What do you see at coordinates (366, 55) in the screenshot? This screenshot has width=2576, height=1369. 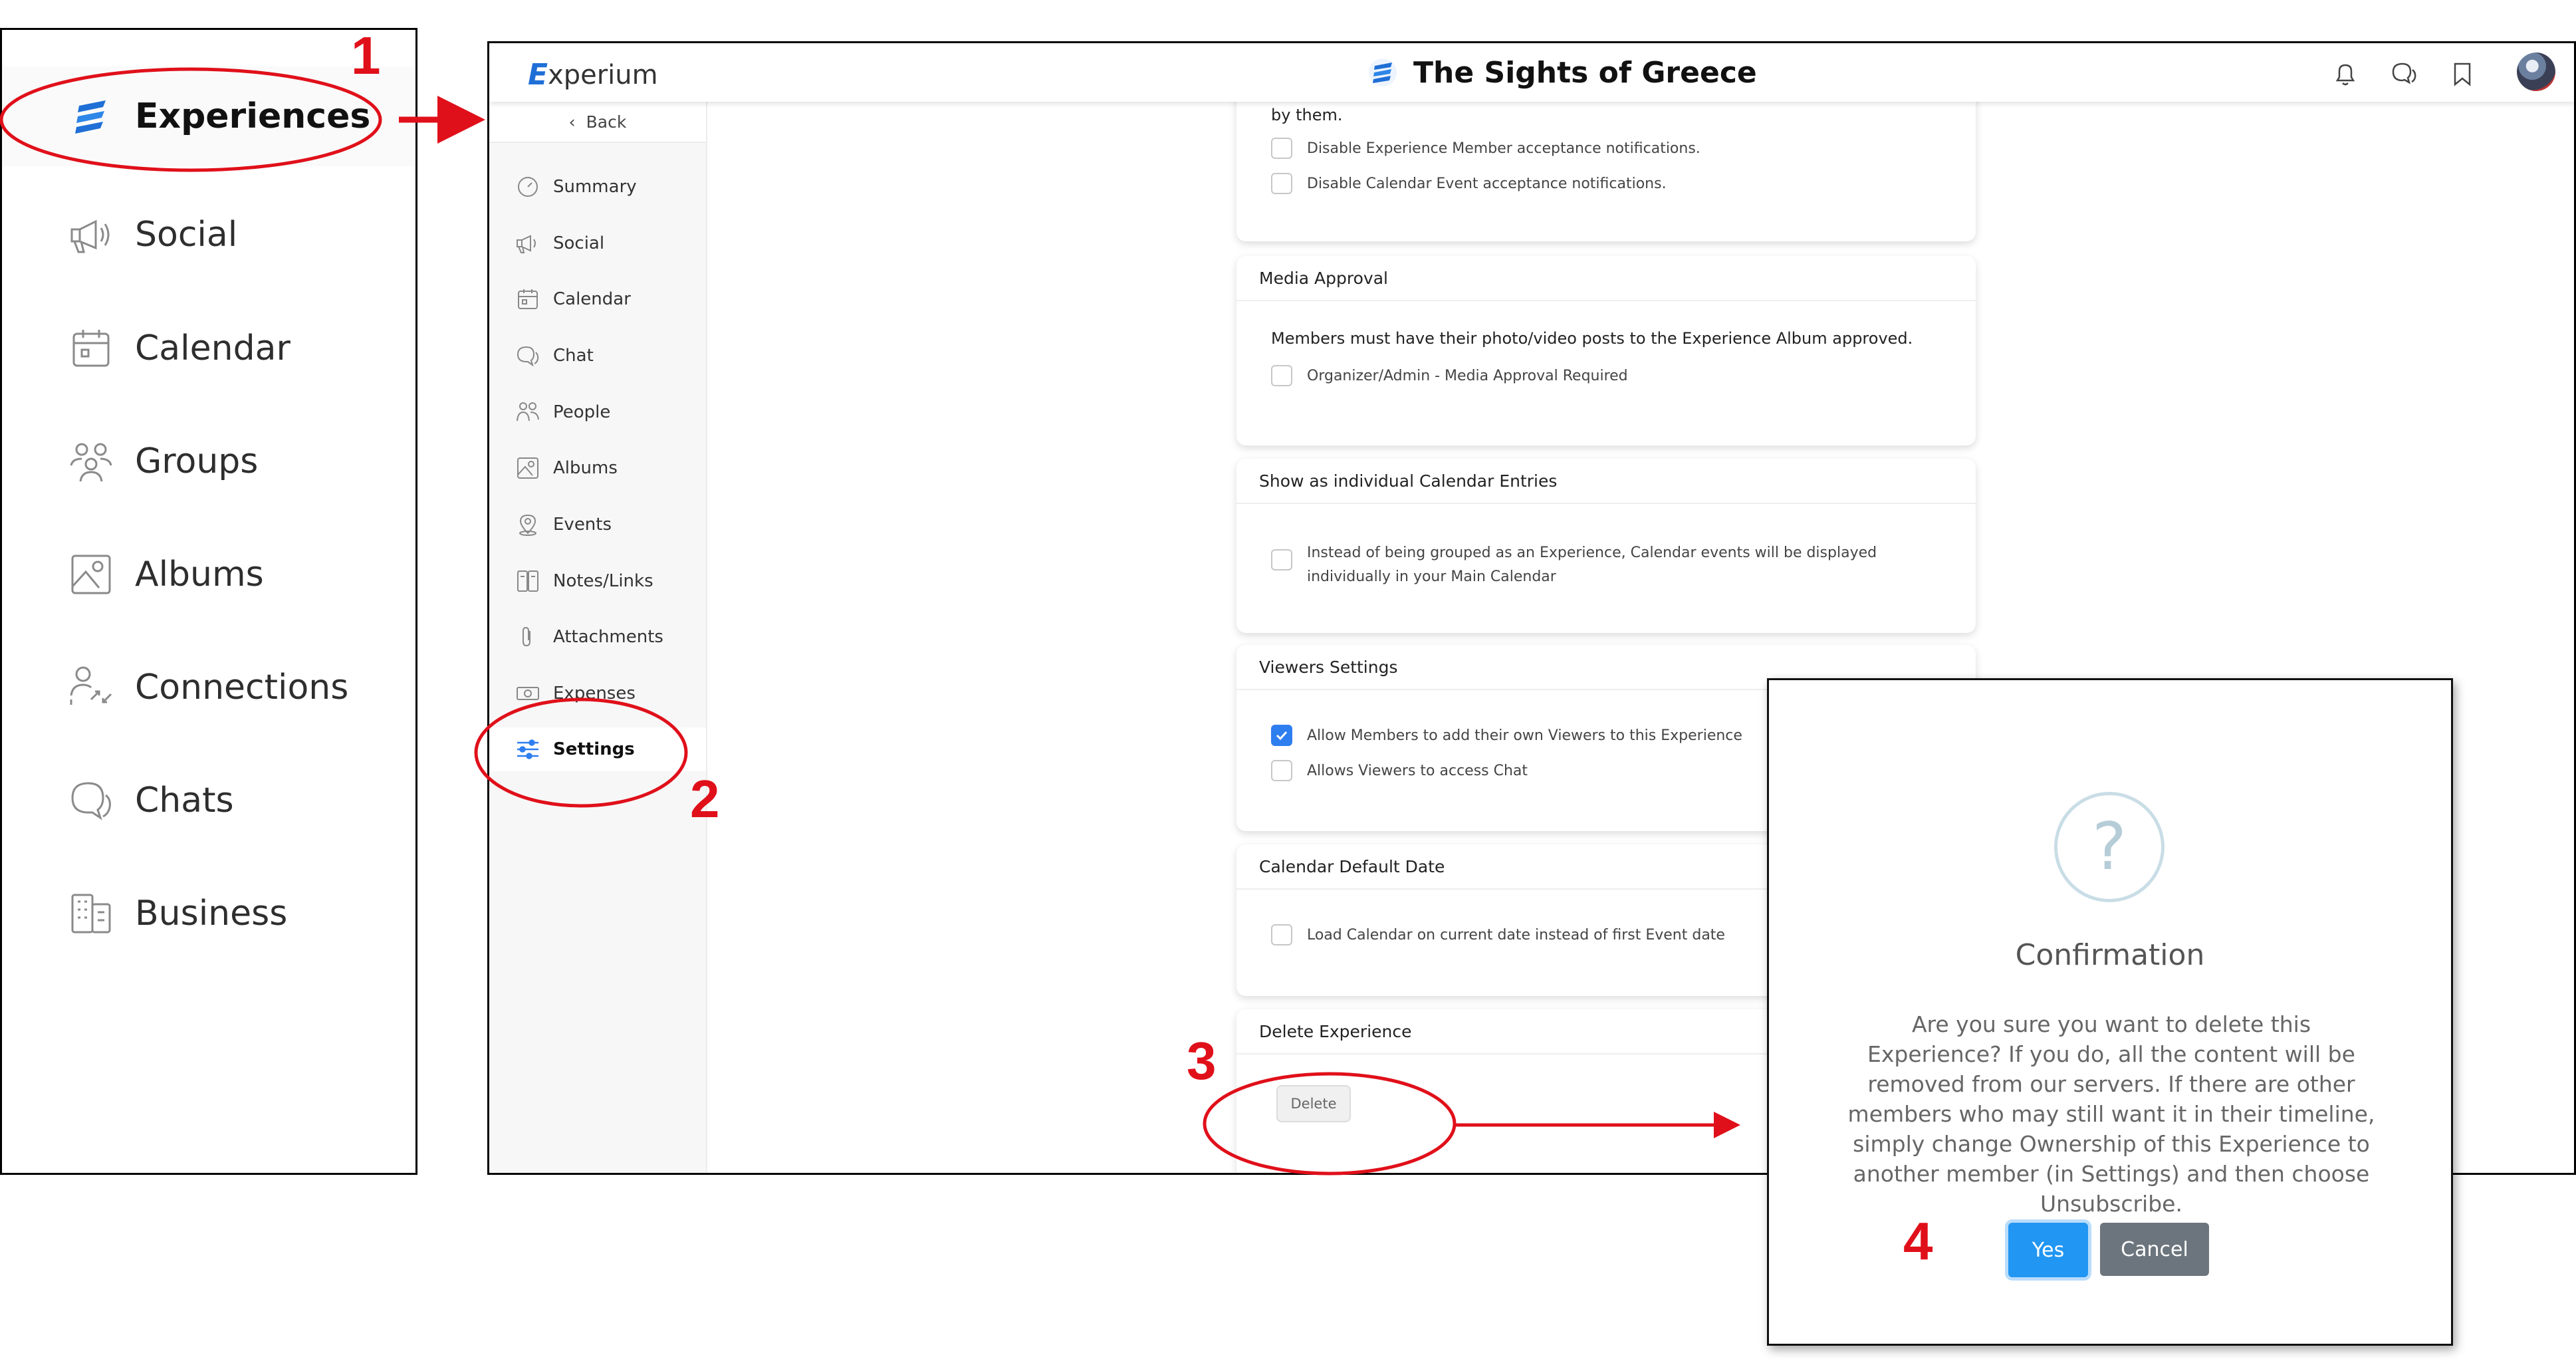 I see `step-number-1: 1` at bounding box center [366, 55].